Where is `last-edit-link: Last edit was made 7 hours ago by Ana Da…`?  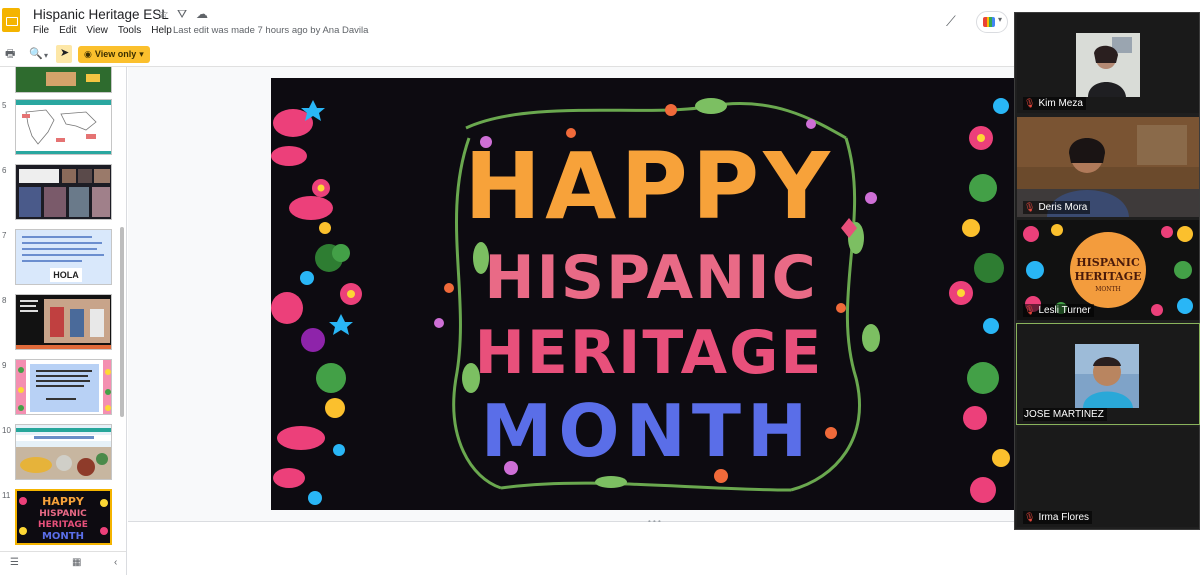 last-edit-link: Last edit was made 7 hours ago by Ana Da… is located at coordinates (270, 30).